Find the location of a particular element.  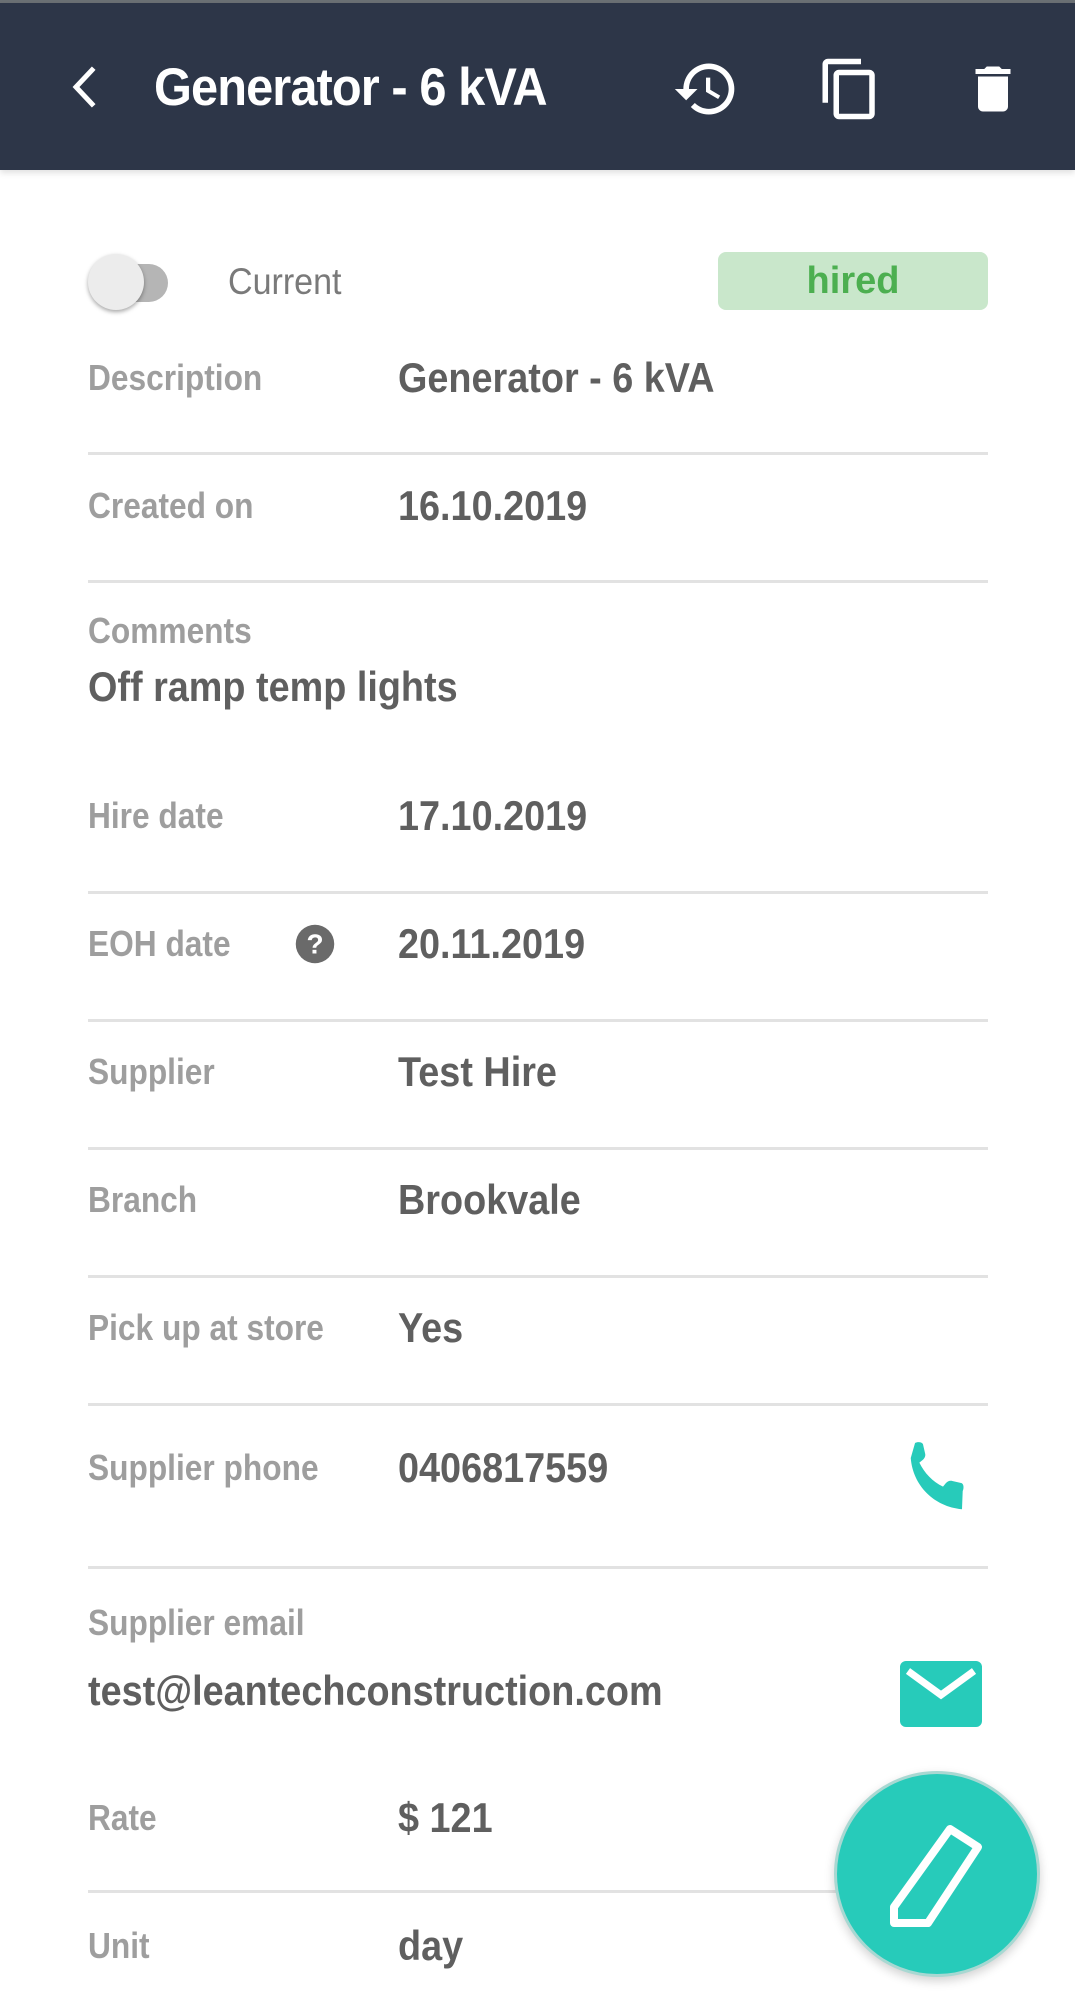

phone-icon is located at coordinates (937, 1476).